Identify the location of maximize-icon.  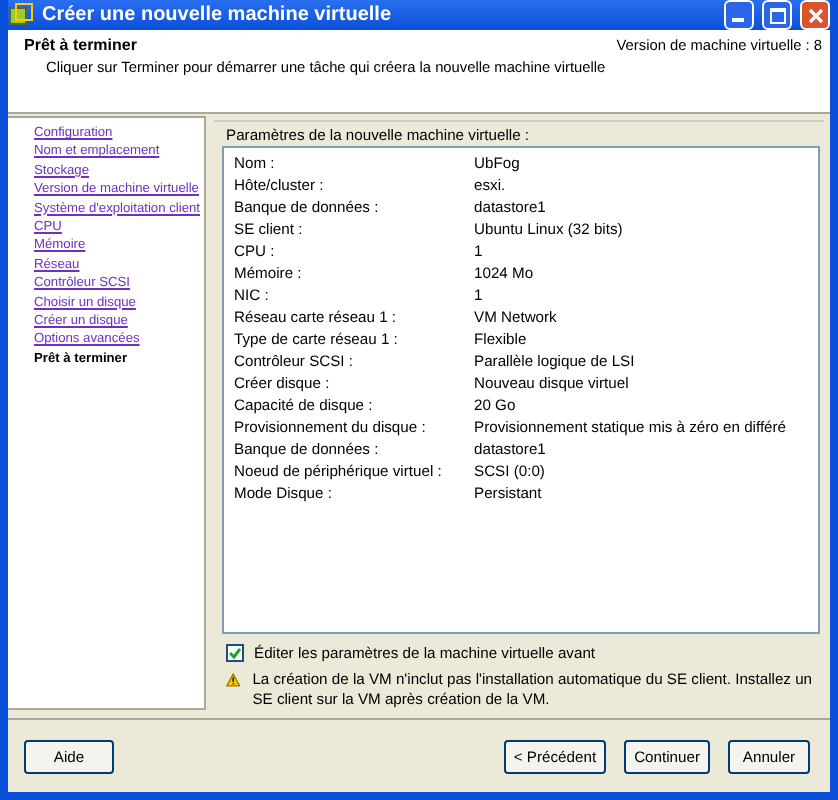
(777, 15).